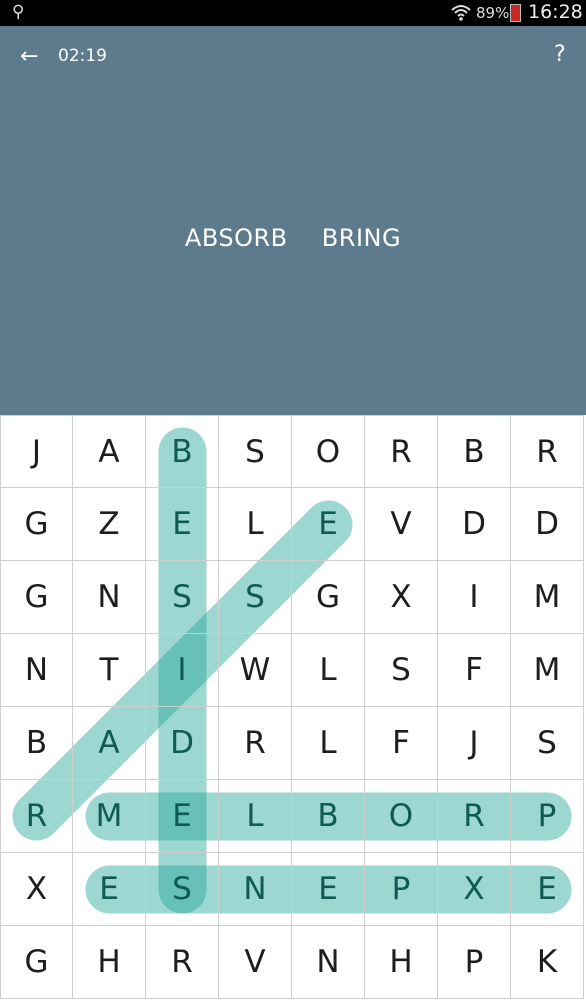 This screenshot has height=1000, width=586. I want to click on back-arrow-icon: ←, so click(29, 56).